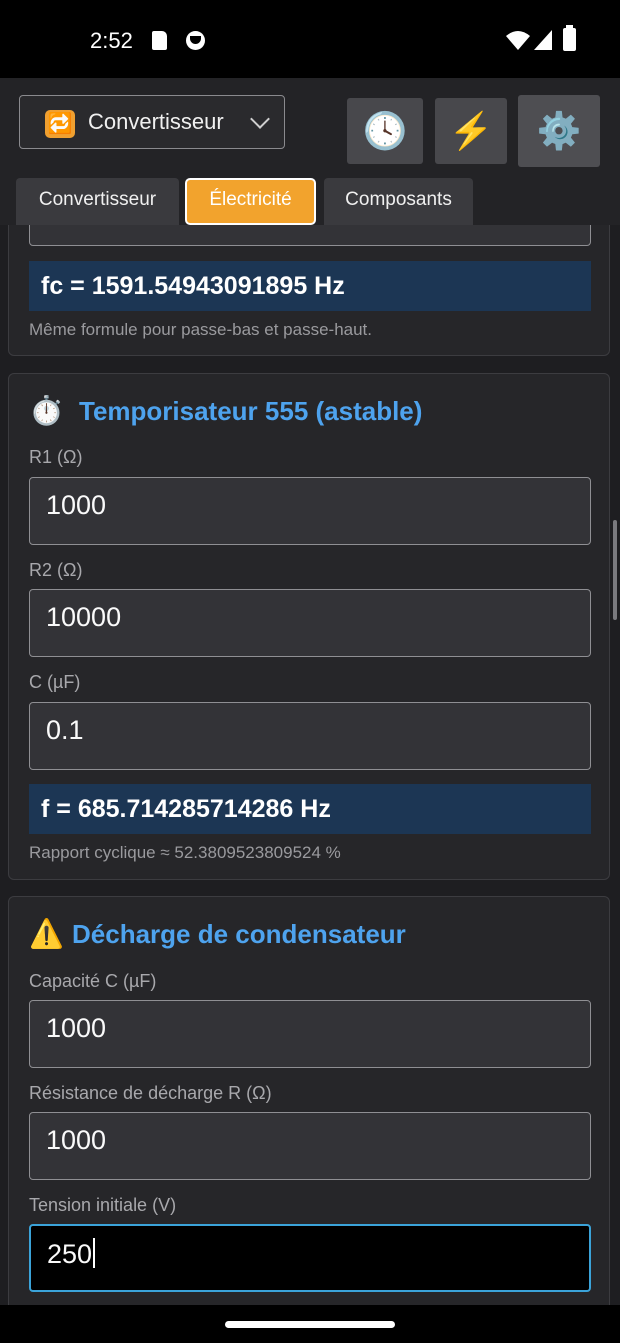  What do you see at coordinates (56, 570) in the screenshot?
I see `r2-label: R2 (Ω)` at bounding box center [56, 570].